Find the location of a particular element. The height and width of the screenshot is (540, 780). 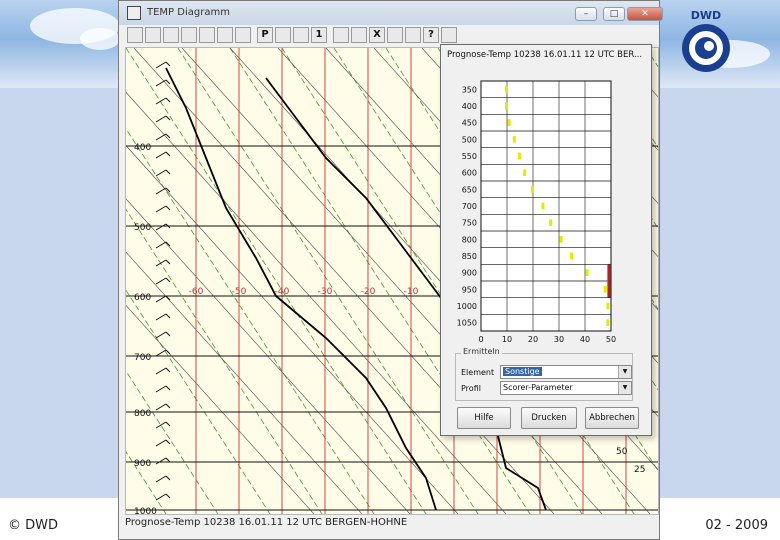

p-icon: P is located at coordinates (265, 35).